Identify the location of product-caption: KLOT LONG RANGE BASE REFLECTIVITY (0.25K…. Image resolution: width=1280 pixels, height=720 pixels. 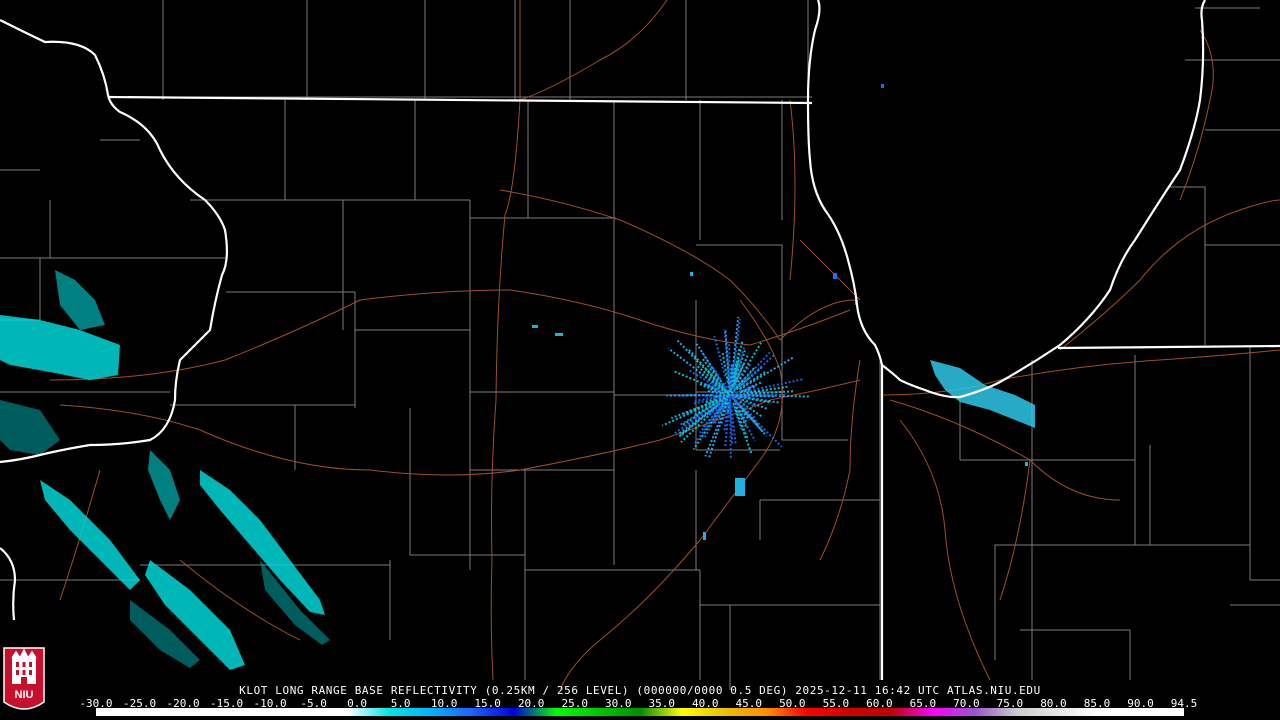
(640, 690).